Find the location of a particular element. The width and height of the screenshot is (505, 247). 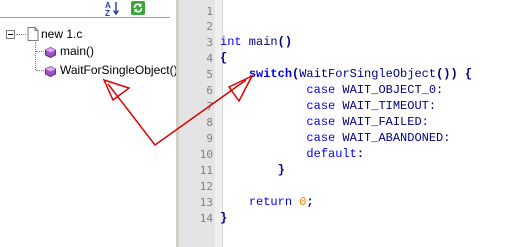

arrowhead-right-icon is located at coordinates (240, 88).